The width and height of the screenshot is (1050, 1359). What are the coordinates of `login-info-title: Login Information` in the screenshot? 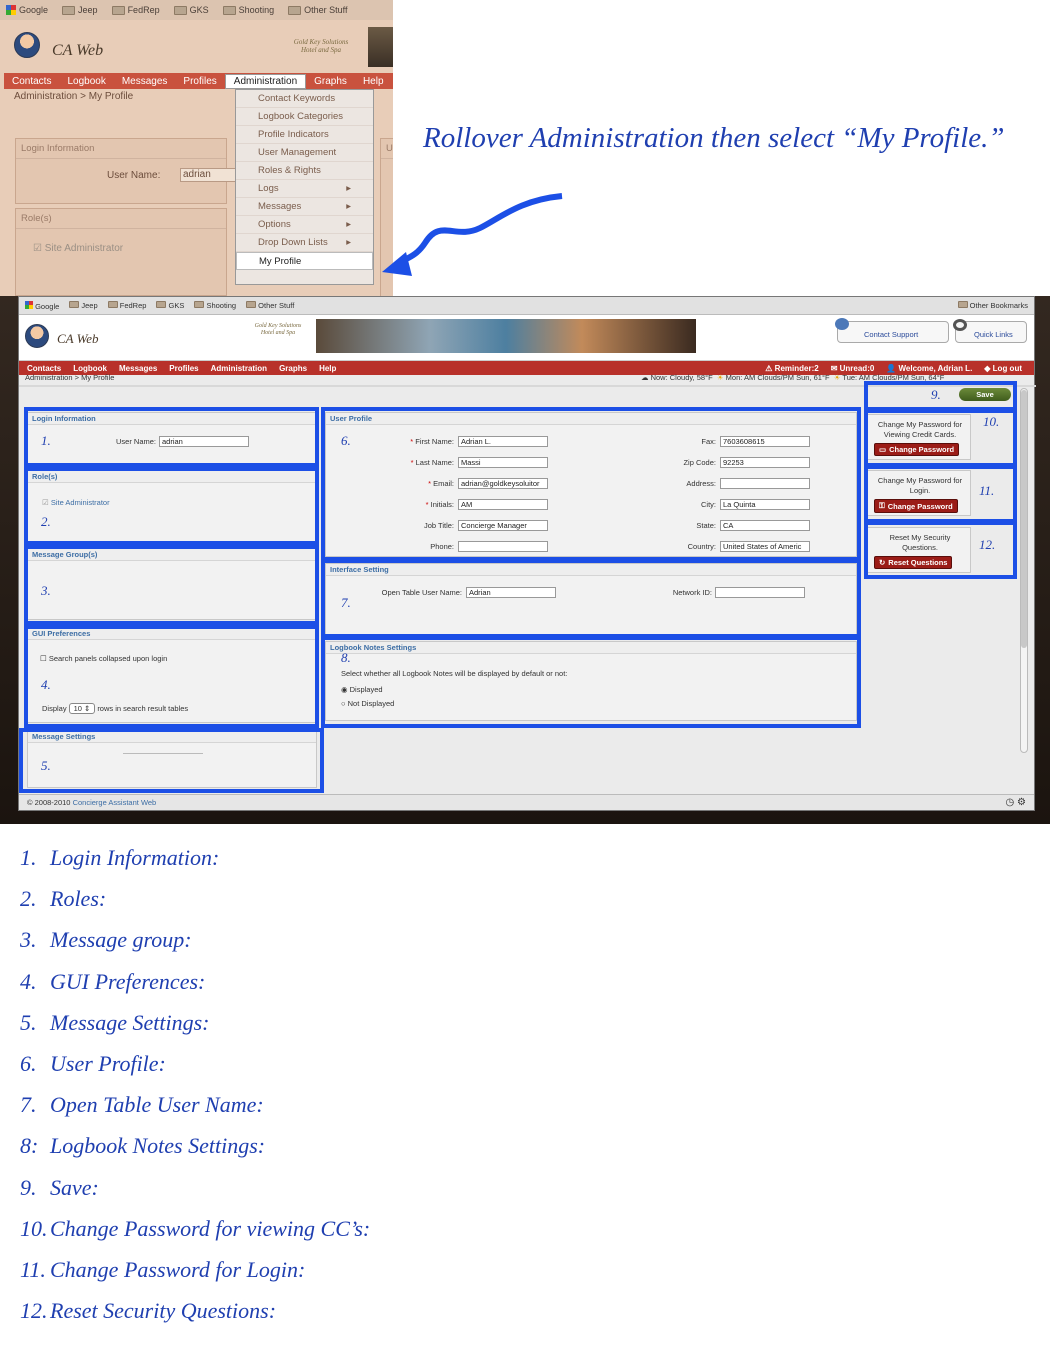 It's located at (121, 149).